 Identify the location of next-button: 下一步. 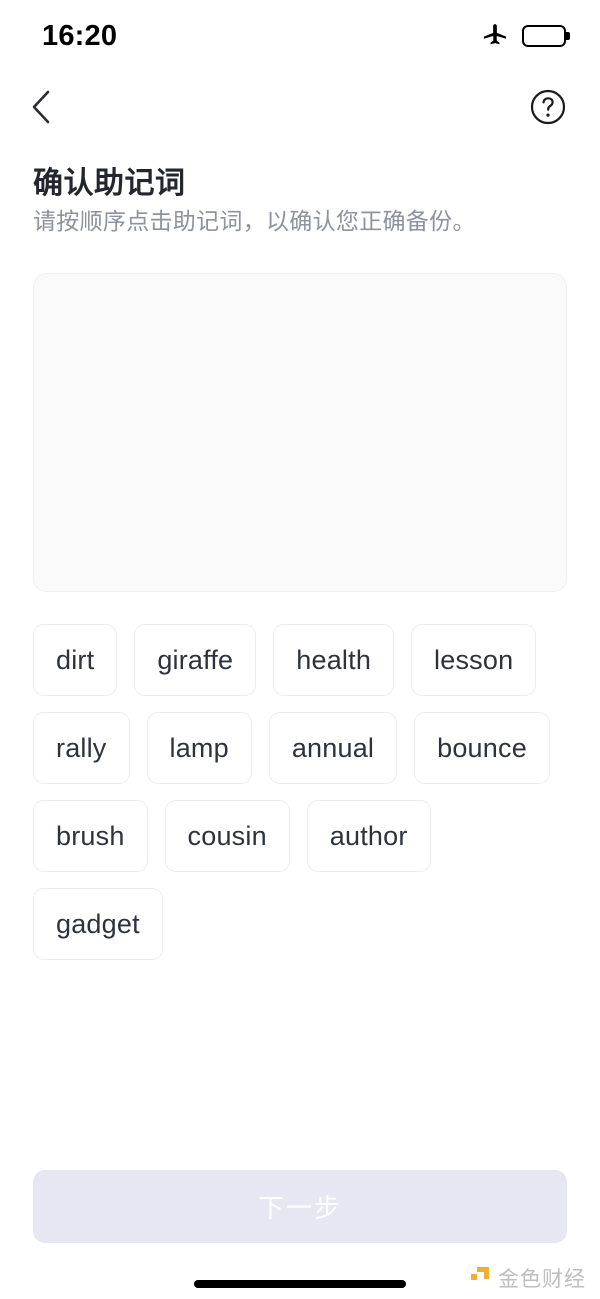
(300, 1206).